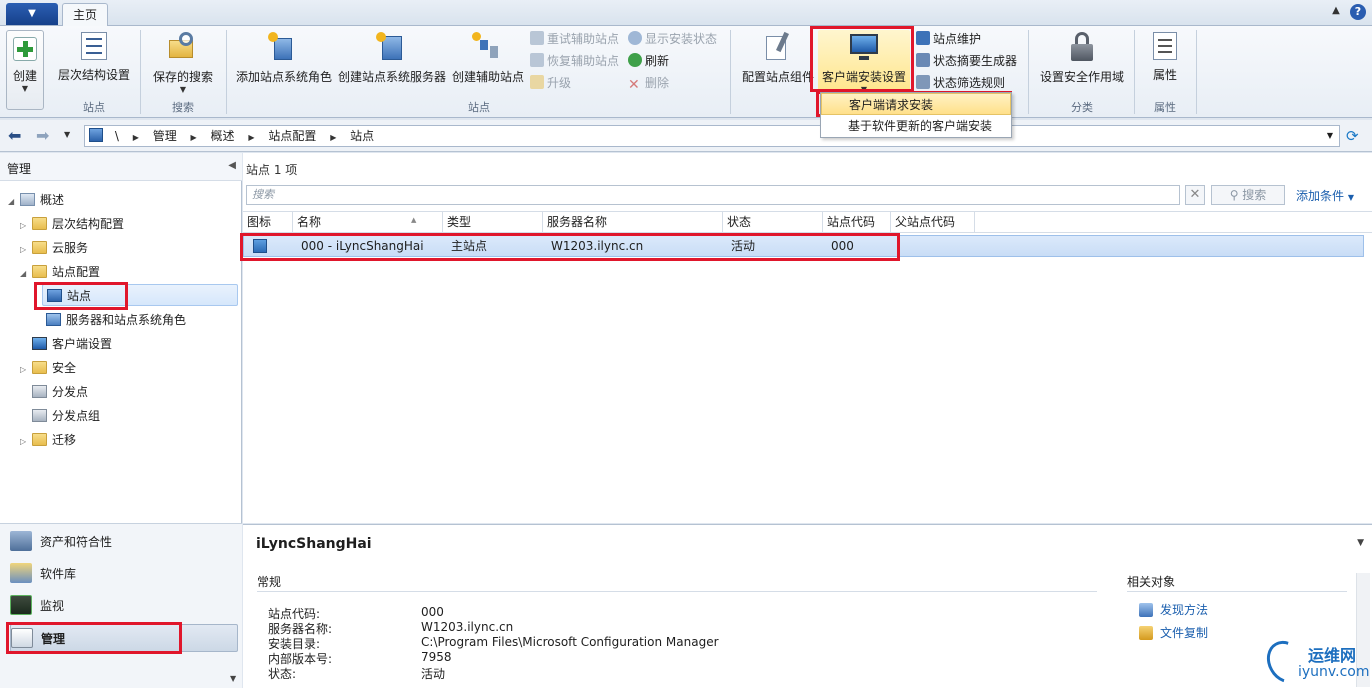 Image resolution: width=1372 pixels, height=688 pixels. What do you see at coordinates (36, 200) in the screenshot?
I see `tree-item-overview: ◢ 概述` at bounding box center [36, 200].